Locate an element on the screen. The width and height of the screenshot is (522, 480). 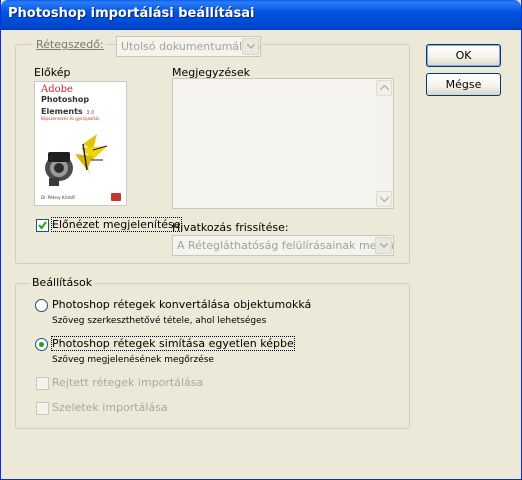
layer-comp-value: Utolsó dokumentumállapot is located at coordinates (191, 46).